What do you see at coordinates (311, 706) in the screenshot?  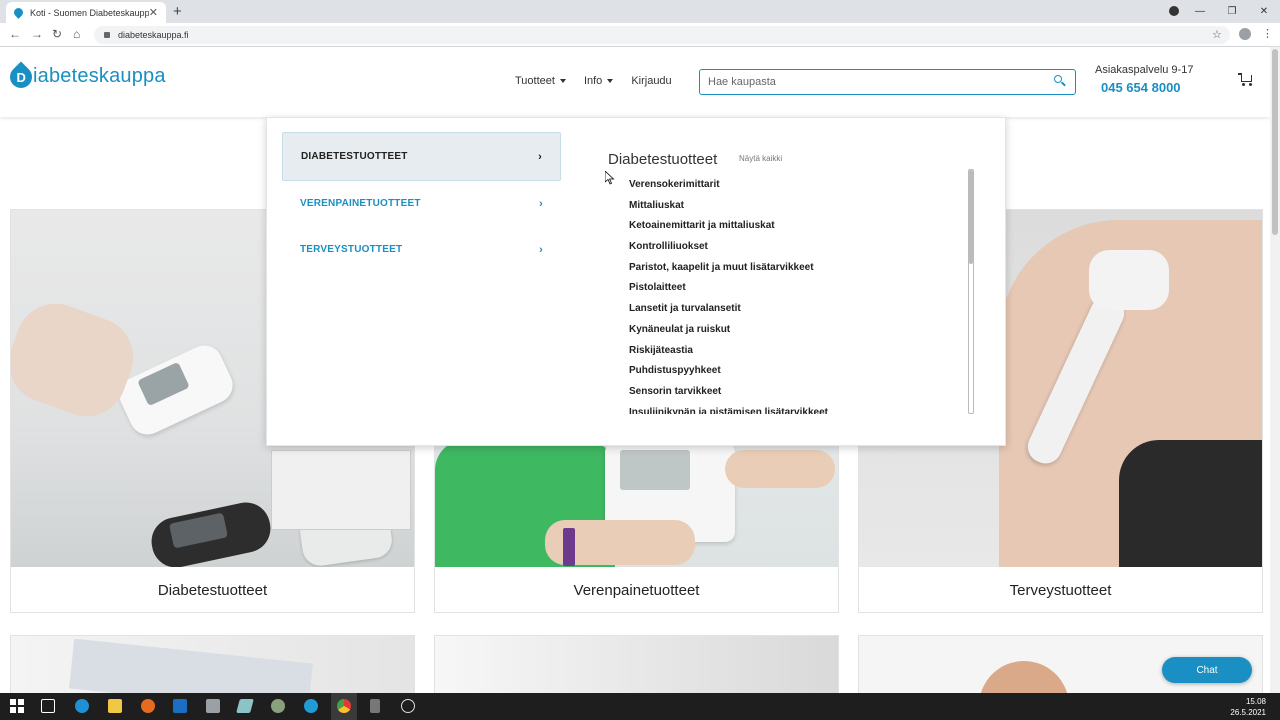 I see `skype-icon` at bounding box center [311, 706].